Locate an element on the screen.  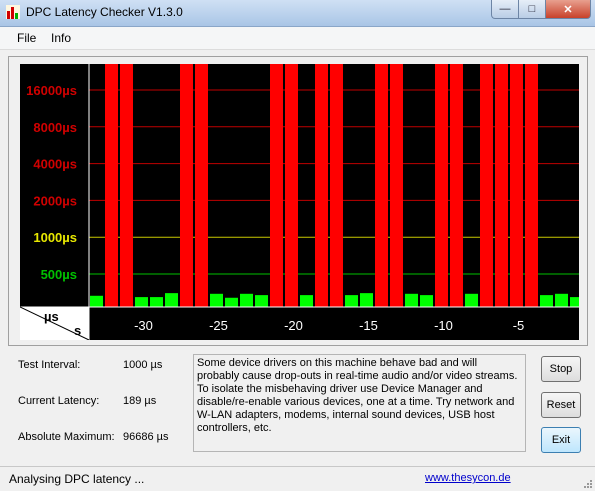
absolute-max-value: 96686 µs is located at coordinates (146, 437).